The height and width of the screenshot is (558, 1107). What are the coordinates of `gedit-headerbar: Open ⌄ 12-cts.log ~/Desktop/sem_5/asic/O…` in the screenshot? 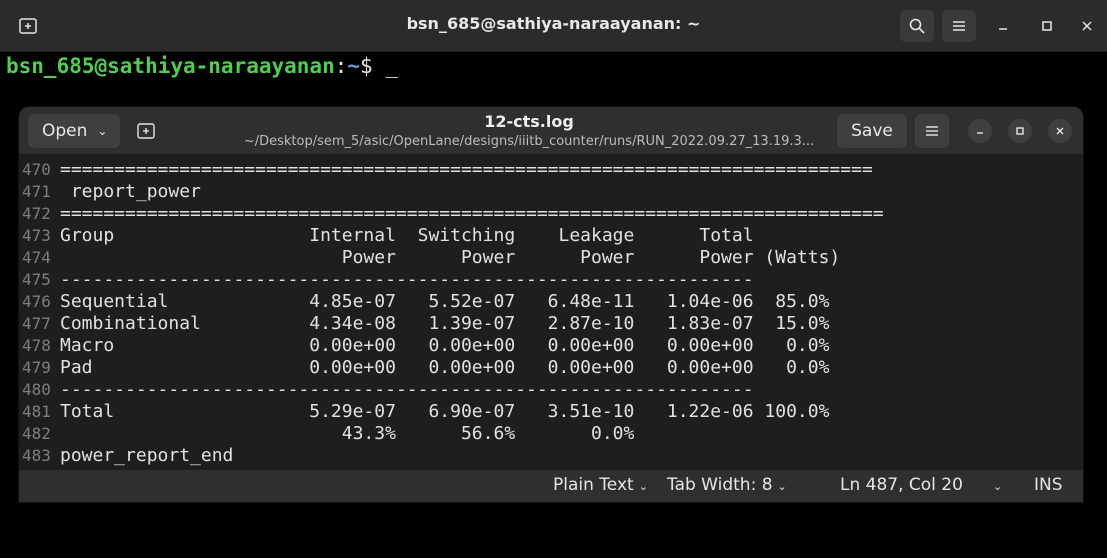 It's located at (551, 131).